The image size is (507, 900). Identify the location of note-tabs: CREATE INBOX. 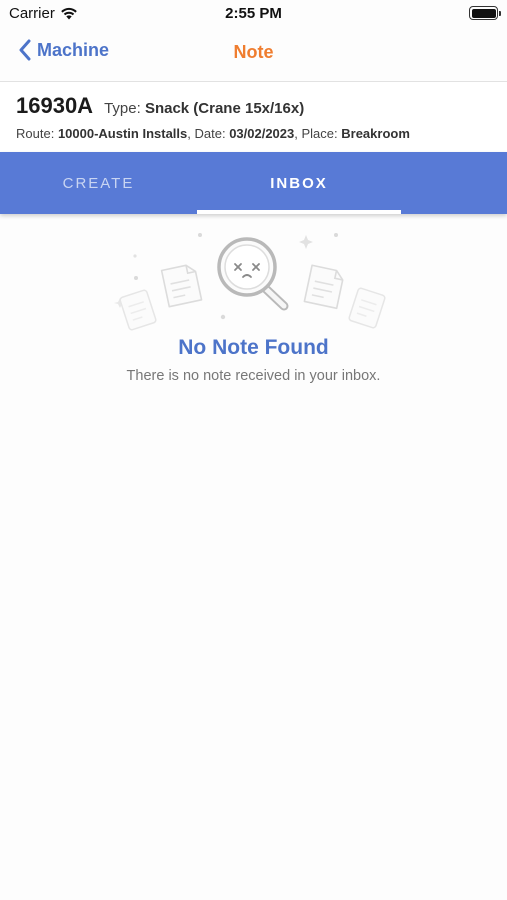
(253, 183).